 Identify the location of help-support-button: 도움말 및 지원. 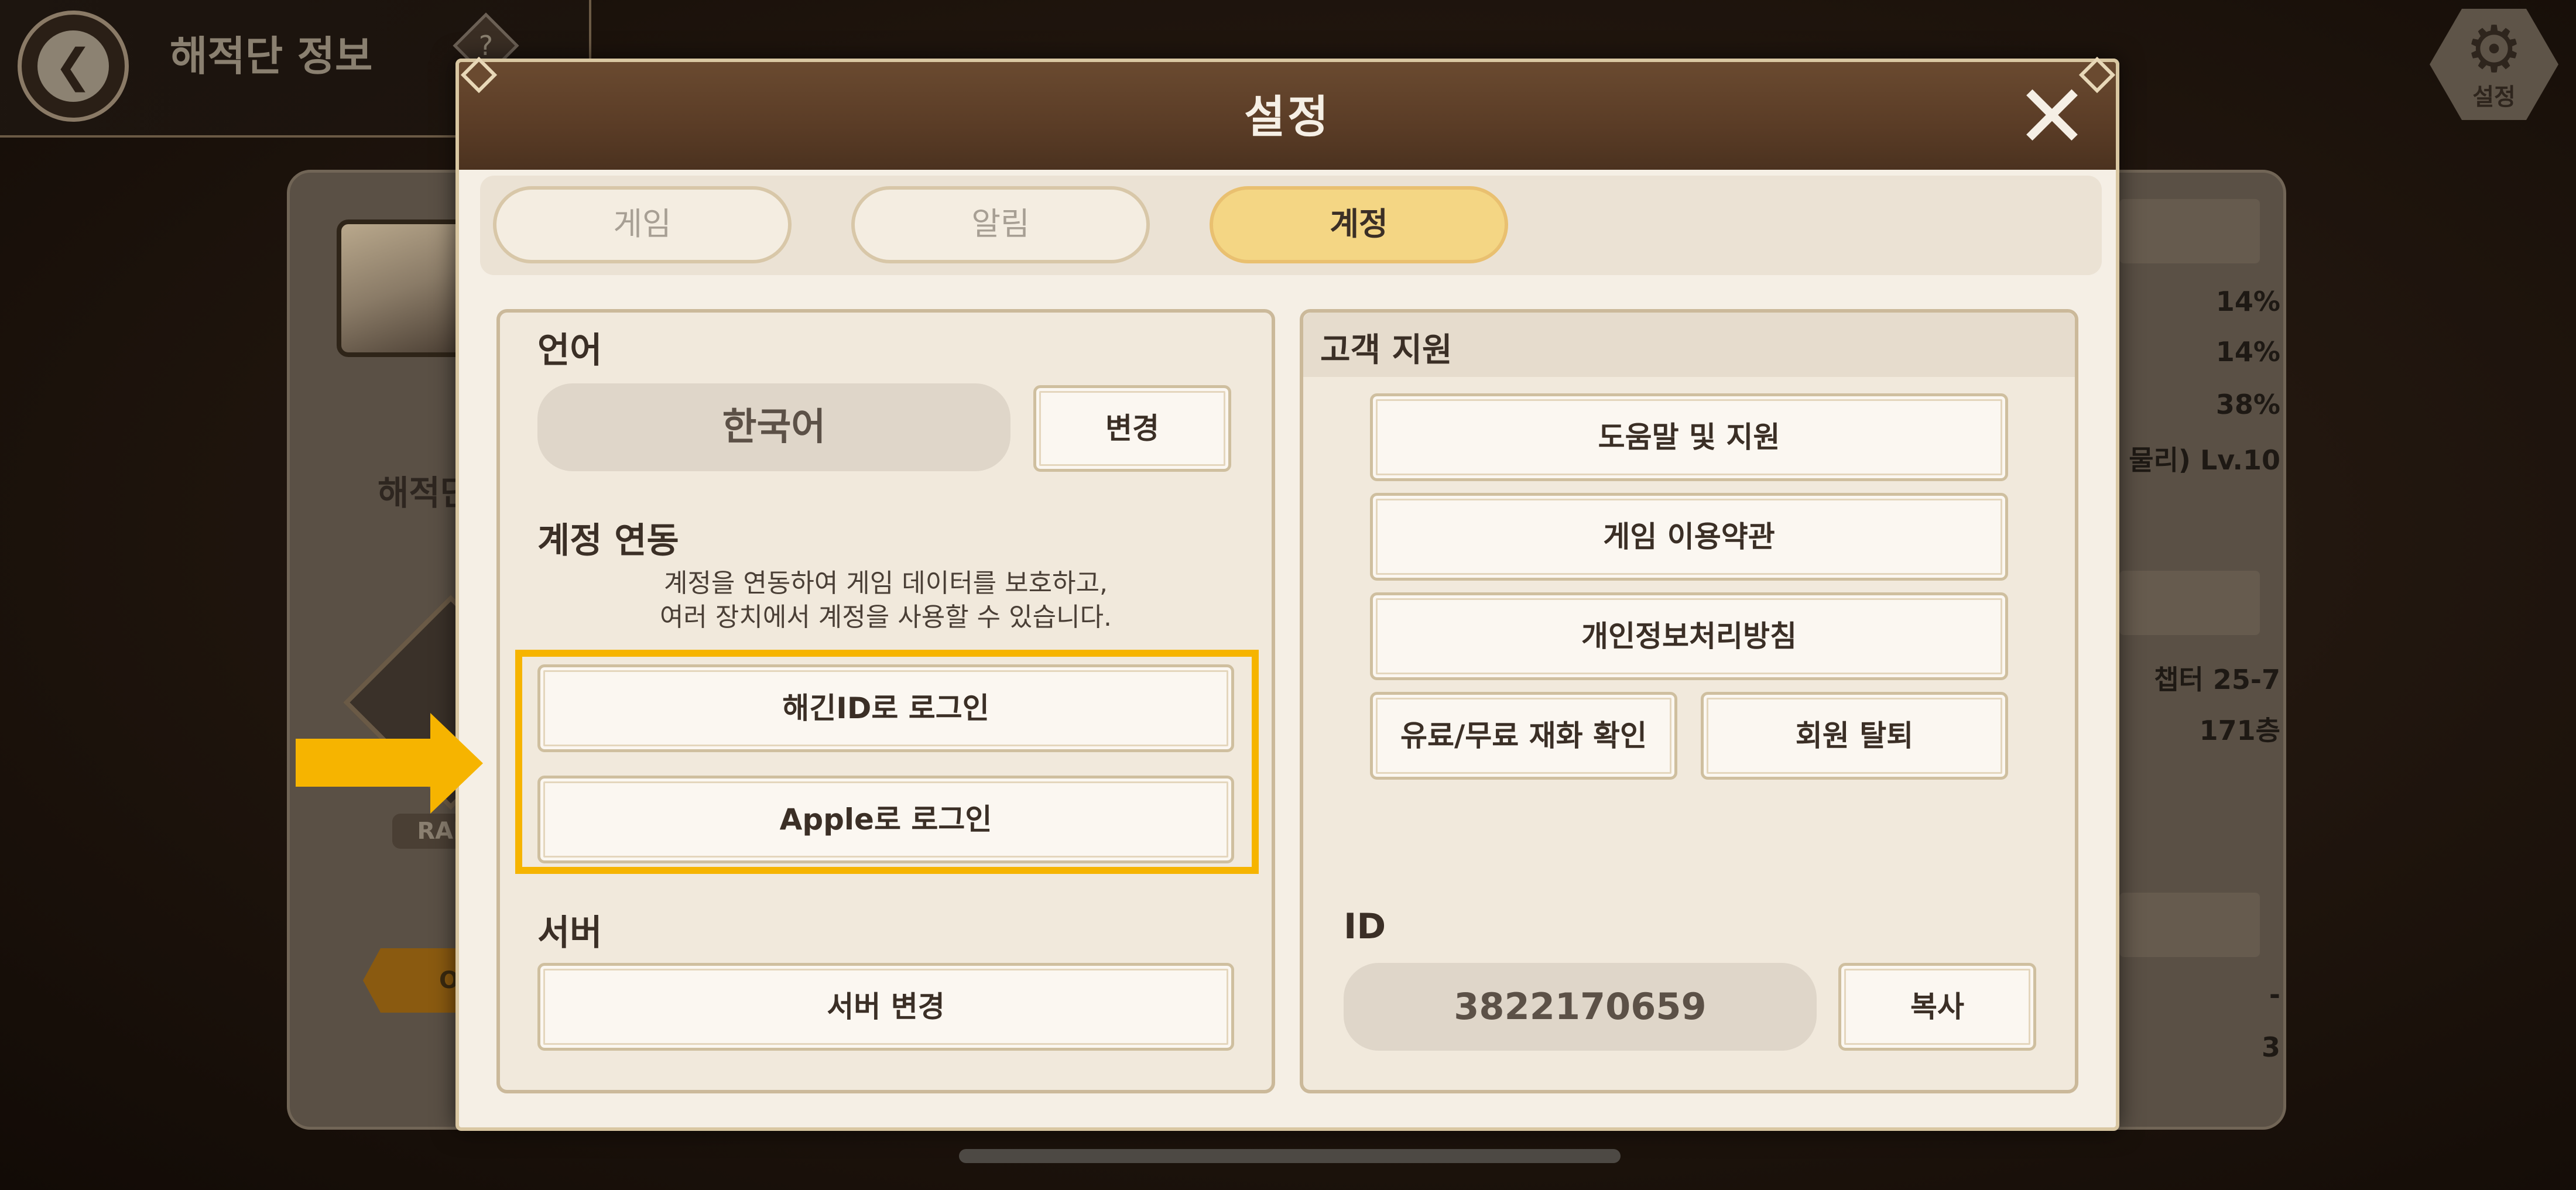
(1689, 437).